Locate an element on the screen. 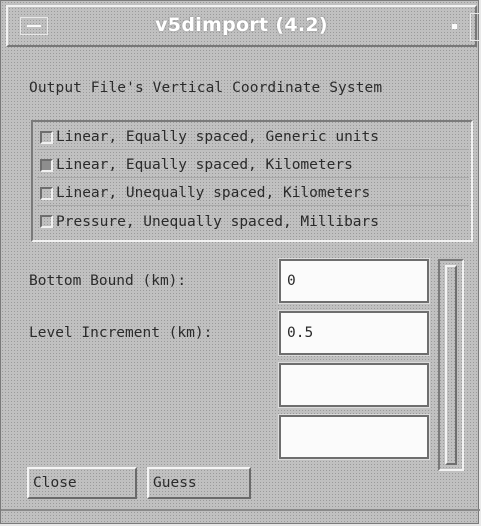 Image resolution: width=481 pixels, height=526 pixels. bottom-bound-input is located at coordinates (354, 281).